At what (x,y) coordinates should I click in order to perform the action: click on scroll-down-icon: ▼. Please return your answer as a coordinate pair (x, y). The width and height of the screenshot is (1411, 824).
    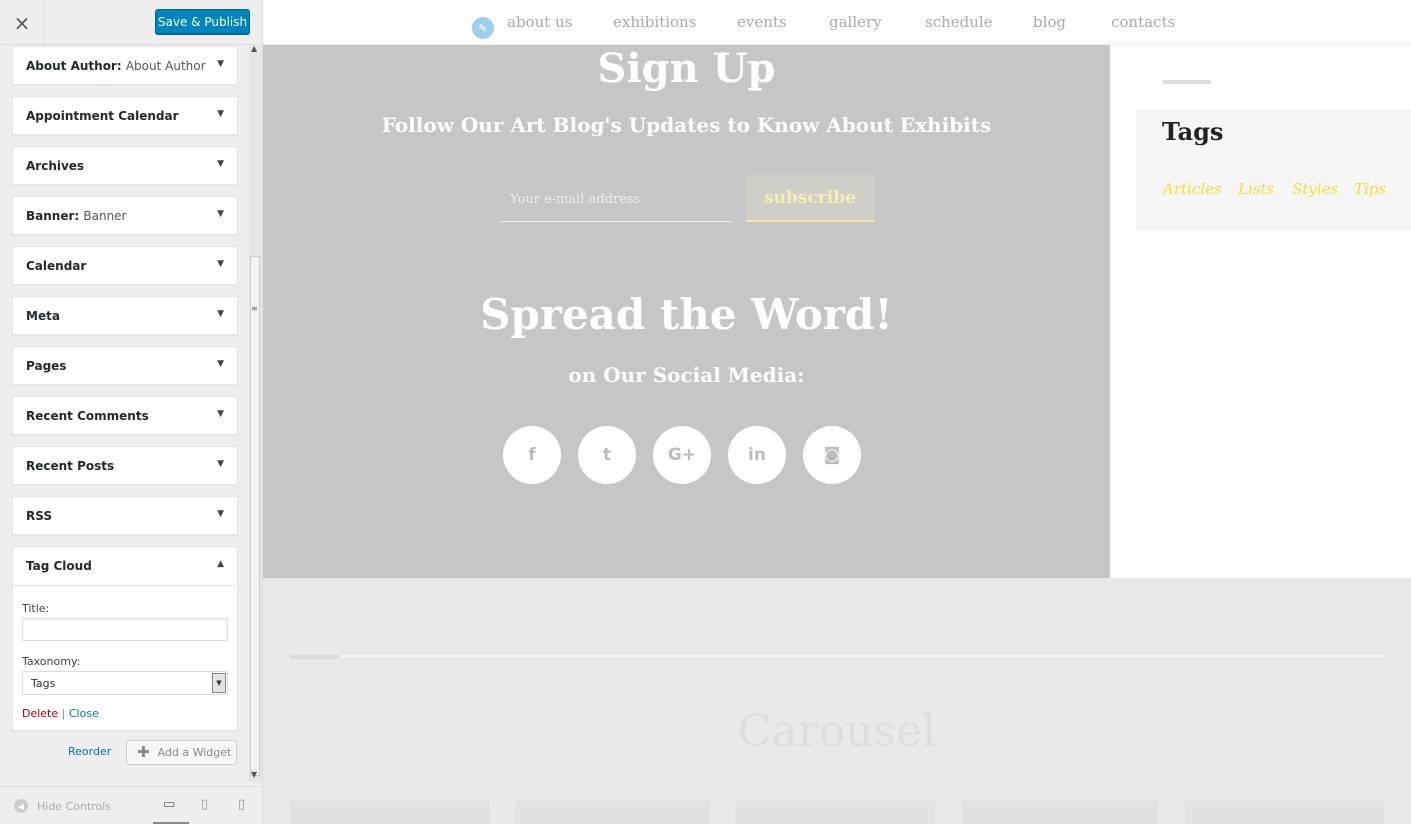
    Looking at the image, I should click on (254, 774).